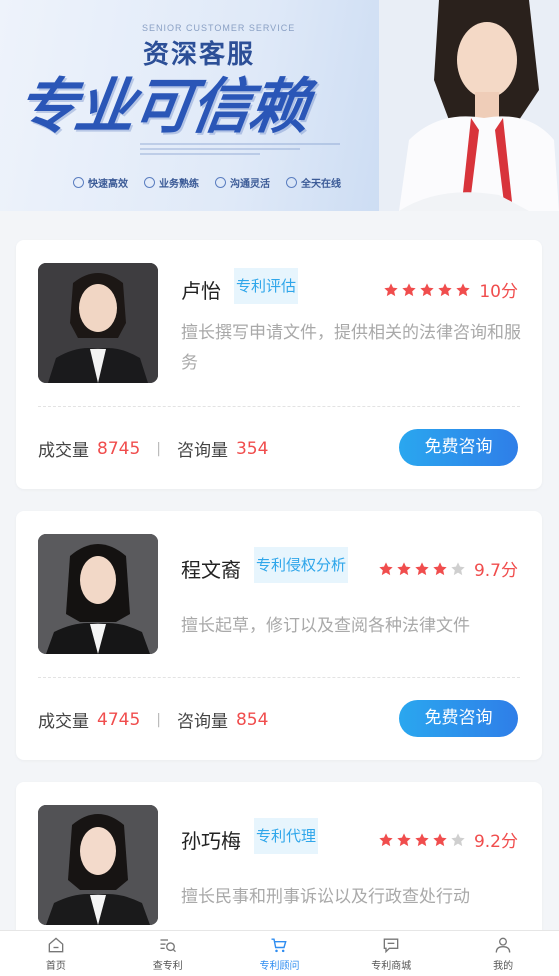 This screenshot has height=976, width=559. Describe the element at coordinates (119, 448) in the screenshot. I see `deals-count: 8745` at that location.